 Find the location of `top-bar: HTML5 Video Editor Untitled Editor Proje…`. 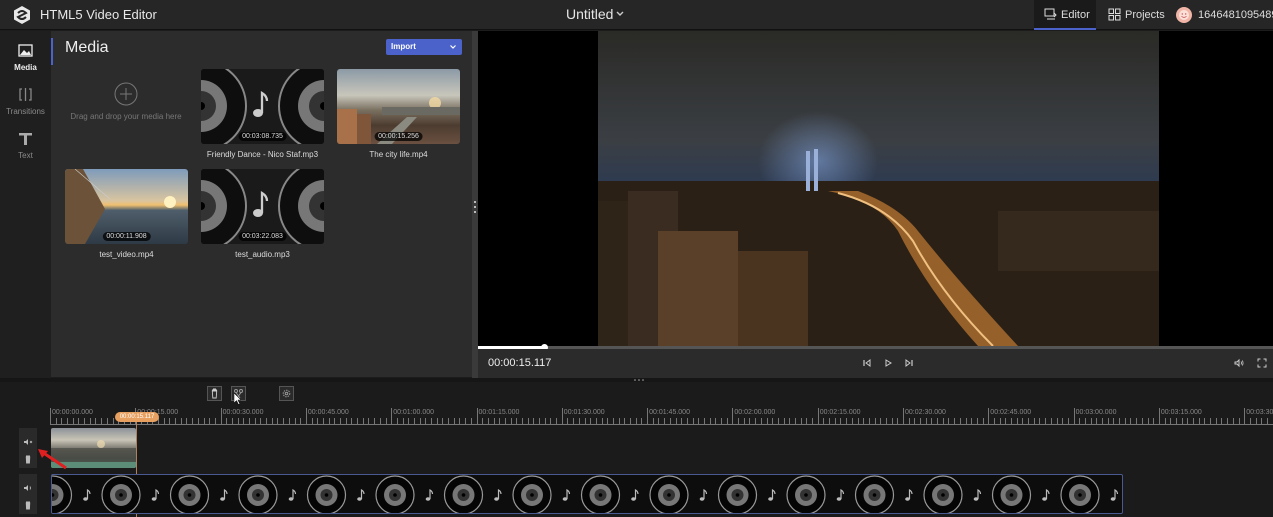

top-bar: HTML5 Video Editor Untitled Editor Proje… is located at coordinates (636, 15).